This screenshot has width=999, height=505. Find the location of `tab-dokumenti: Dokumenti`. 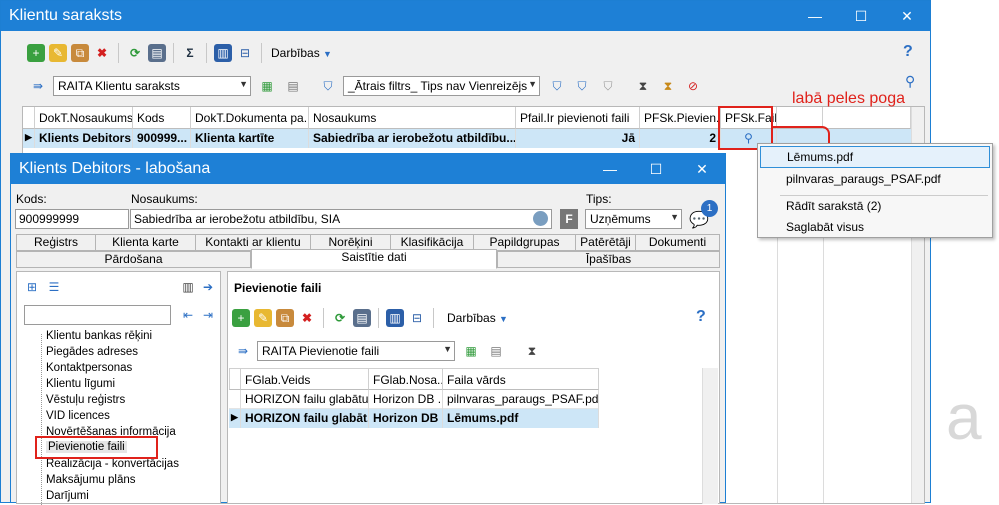

tab-dokumenti: Dokumenti is located at coordinates (677, 242).